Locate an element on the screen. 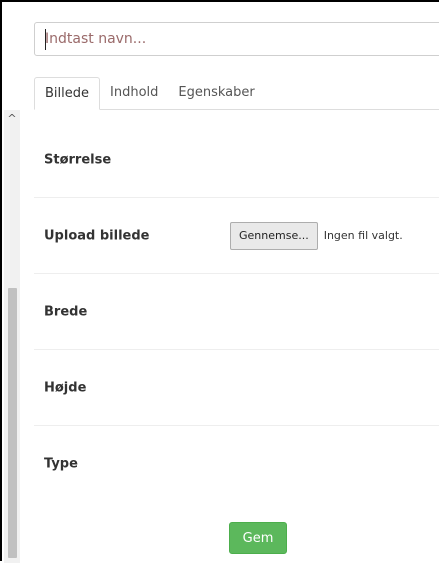 This screenshot has height=563, width=439. upload-label: Upload billede is located at coordinates (97, 235).